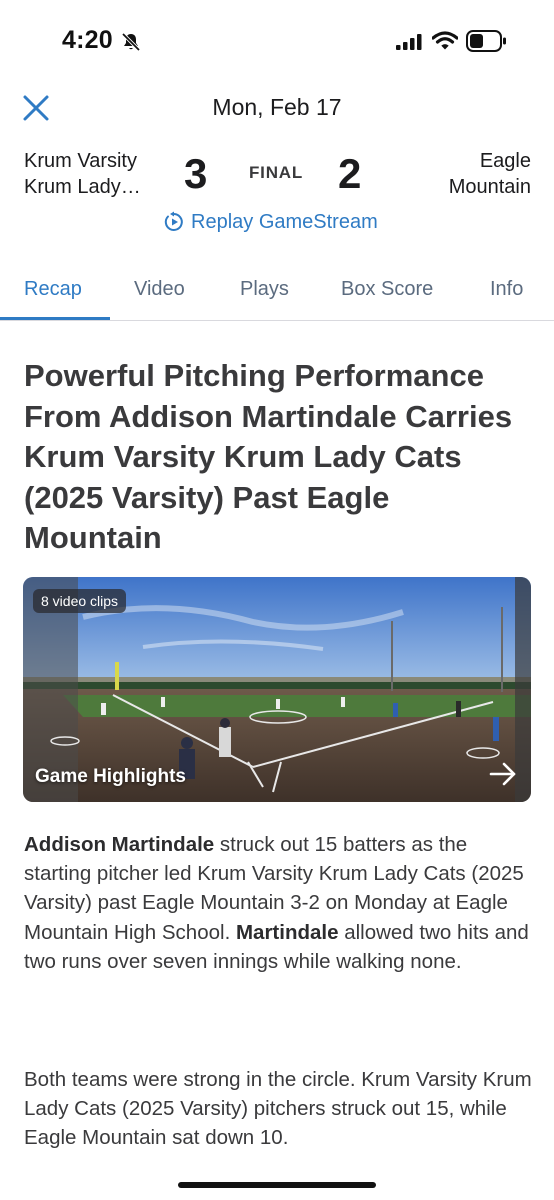  I want to click on player-name: Martindale, so click(287, 932).